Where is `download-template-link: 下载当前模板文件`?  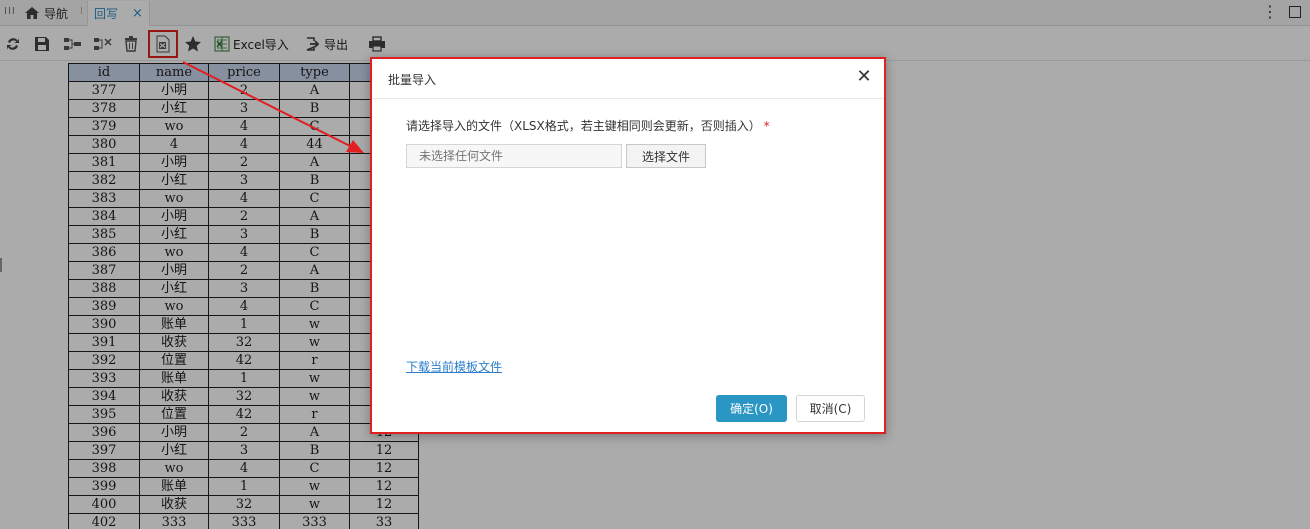
download-template-link: 下载当前模板文件 is located at coordinates (454, 366).